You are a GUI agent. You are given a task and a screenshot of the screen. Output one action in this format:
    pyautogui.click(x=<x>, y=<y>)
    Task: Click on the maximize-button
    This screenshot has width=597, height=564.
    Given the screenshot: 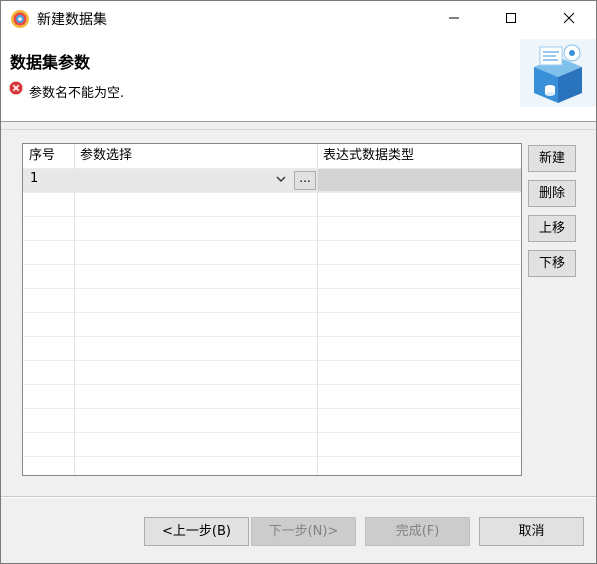 What is the action you would take?
    pyautogui.click(x=511, y=18)
    